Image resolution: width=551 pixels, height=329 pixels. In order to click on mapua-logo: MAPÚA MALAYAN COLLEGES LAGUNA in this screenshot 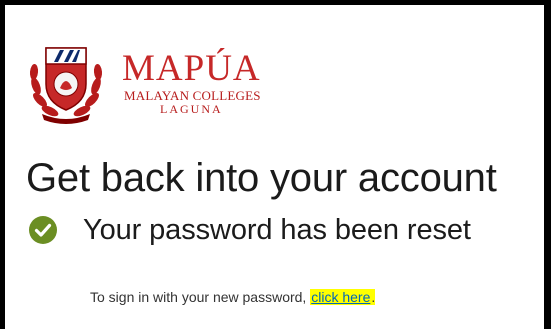, I will do `click(154, 82)`.